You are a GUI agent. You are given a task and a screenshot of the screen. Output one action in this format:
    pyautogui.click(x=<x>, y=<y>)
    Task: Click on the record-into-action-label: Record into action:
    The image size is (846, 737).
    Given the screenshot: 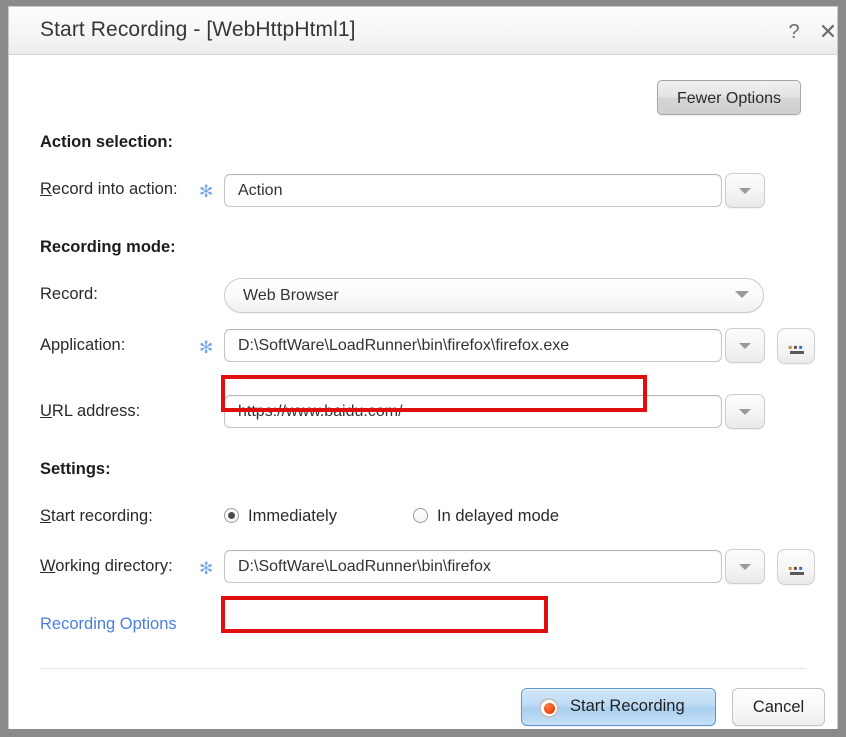 What is the action you would take?
    pyautogui.click(x=109, y=189)
    